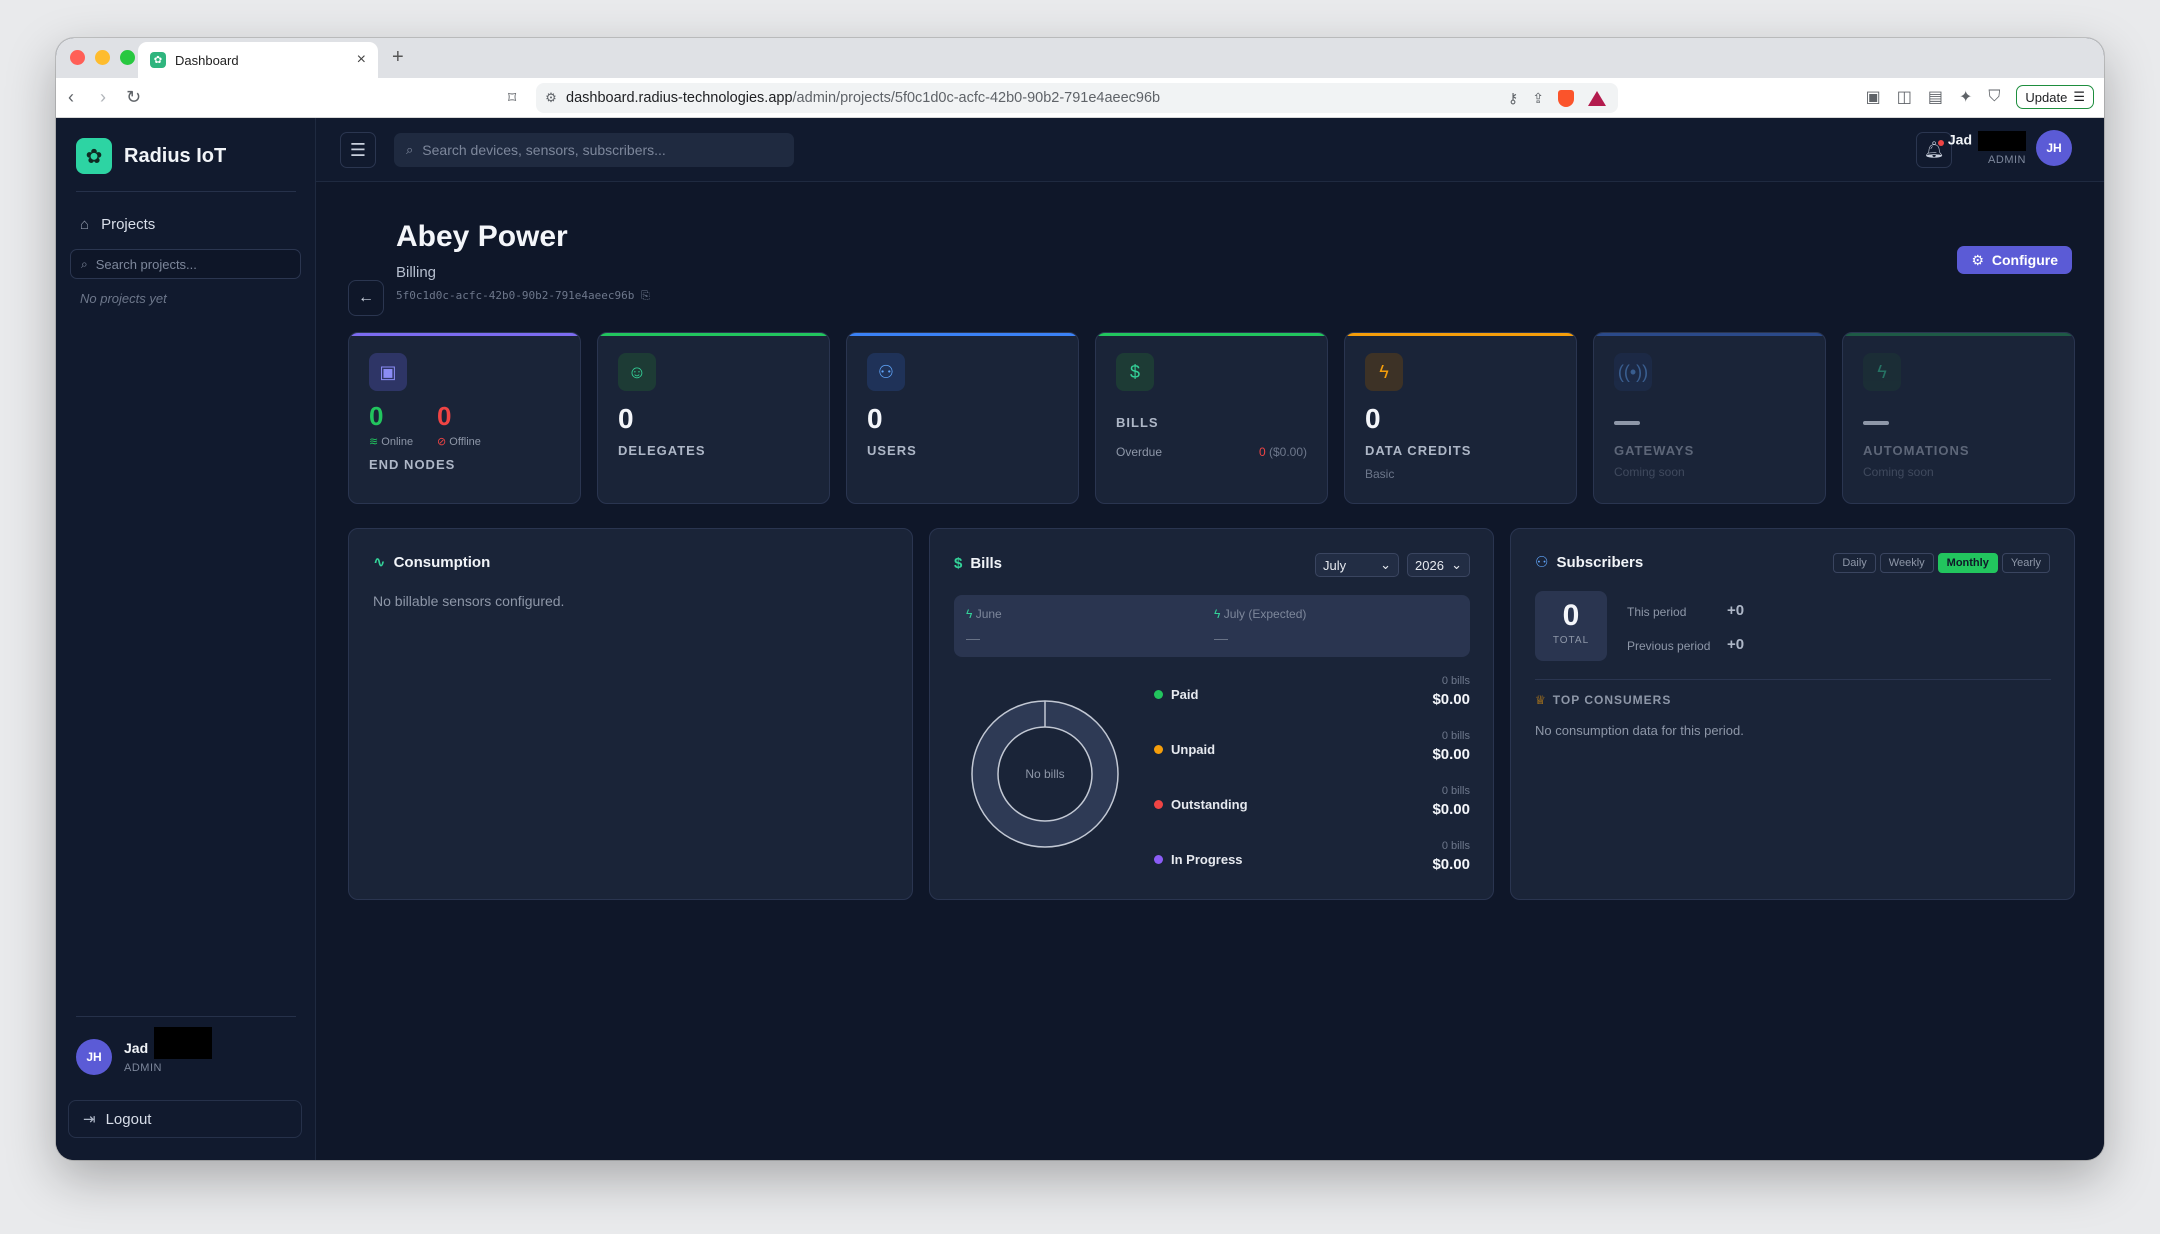  I want to click on donut-empty-label: No bills, so click(1045, 774).